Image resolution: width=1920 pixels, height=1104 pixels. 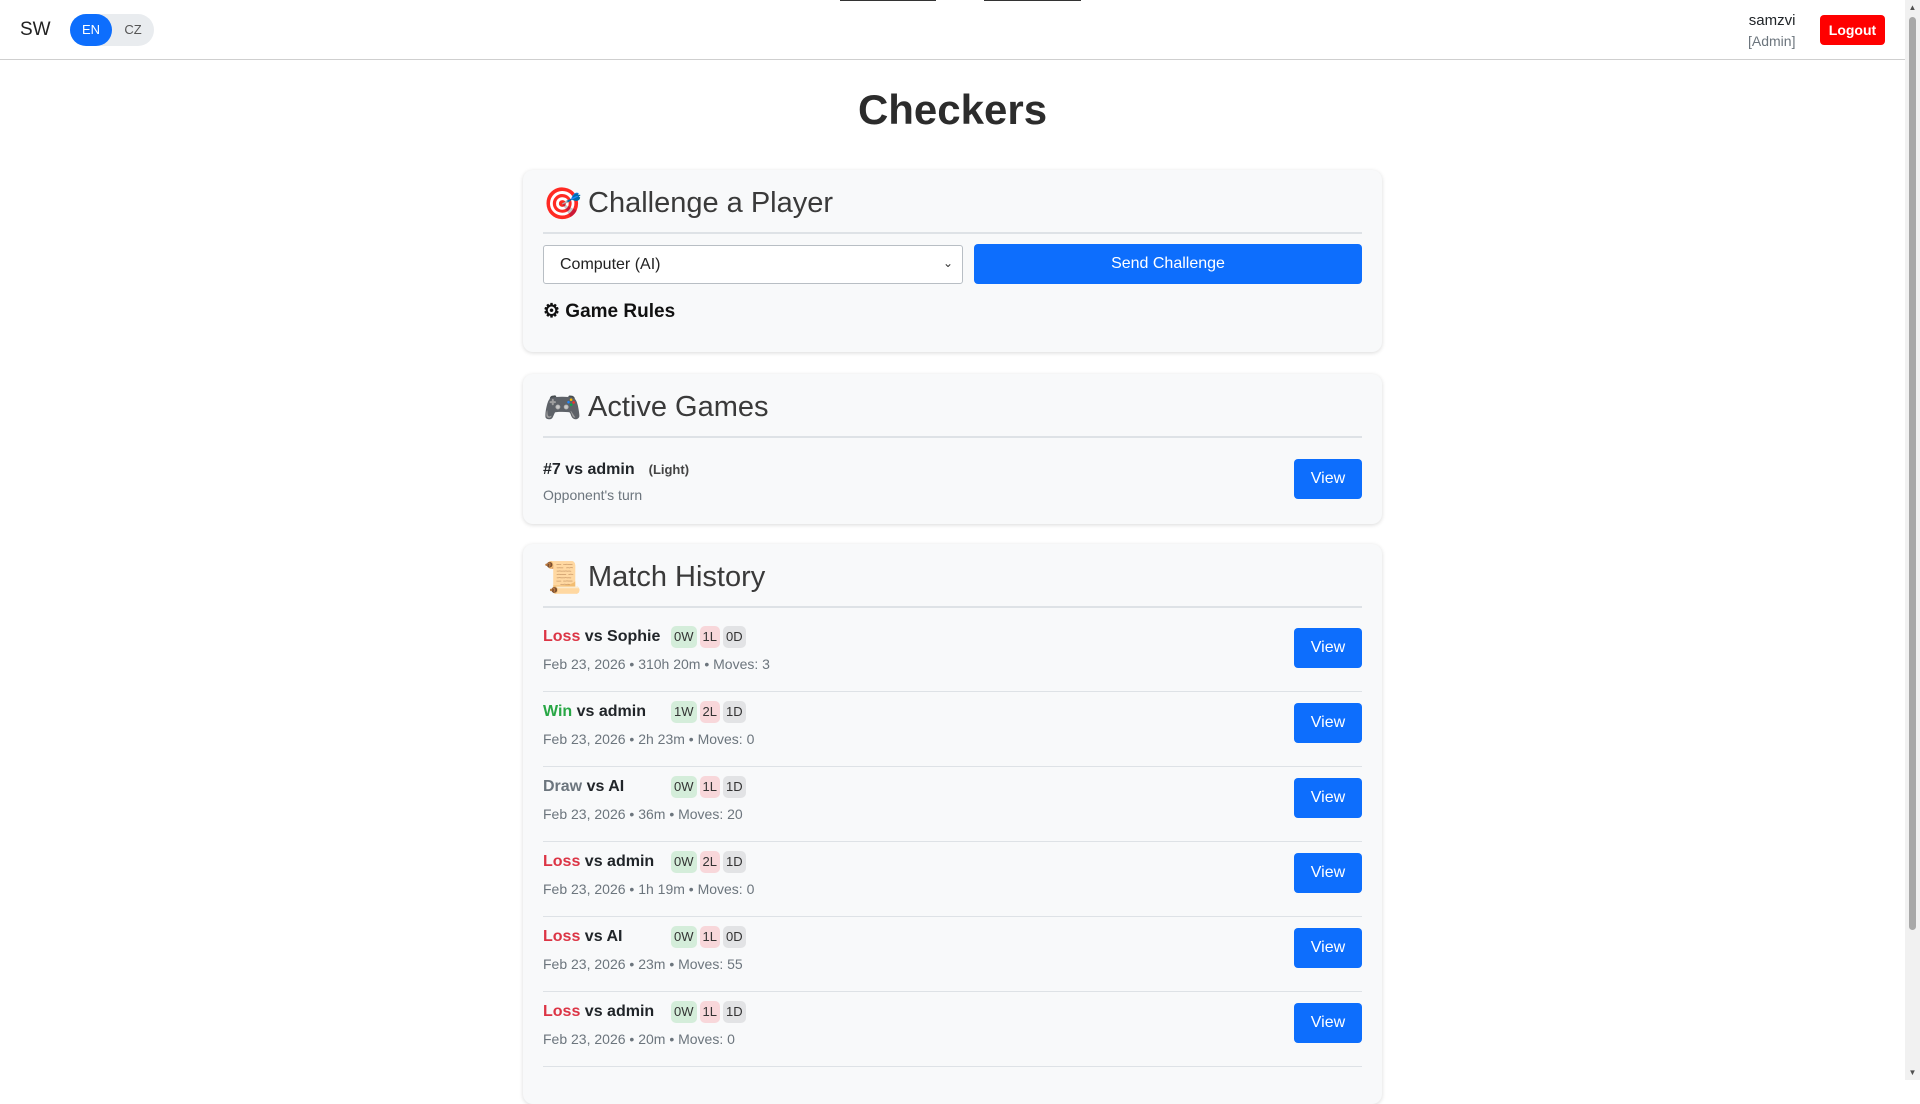 What do you see at coordinates (1168, 264) in the screenshot?
I see `send-challenge-button: Send Challenge` at bounding box center [1168, 264].